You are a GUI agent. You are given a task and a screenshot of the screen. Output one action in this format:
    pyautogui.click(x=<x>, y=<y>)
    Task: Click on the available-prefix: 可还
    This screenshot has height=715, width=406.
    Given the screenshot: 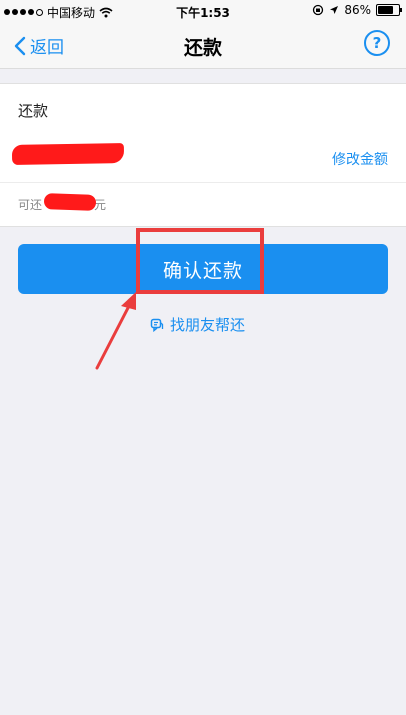 What is the action you would take?
    pyautogui.click(x=30, y=205)
    